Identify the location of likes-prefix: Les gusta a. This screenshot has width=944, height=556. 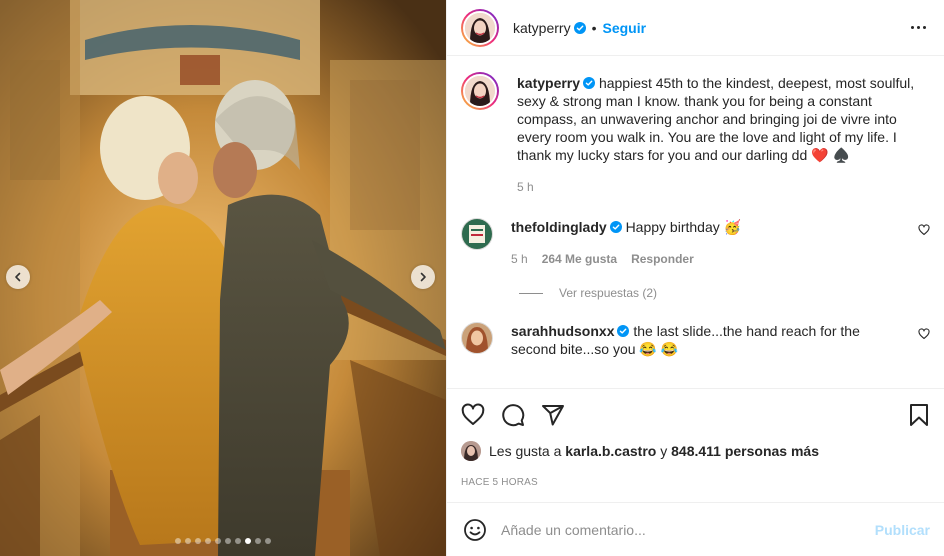
(525, 451).